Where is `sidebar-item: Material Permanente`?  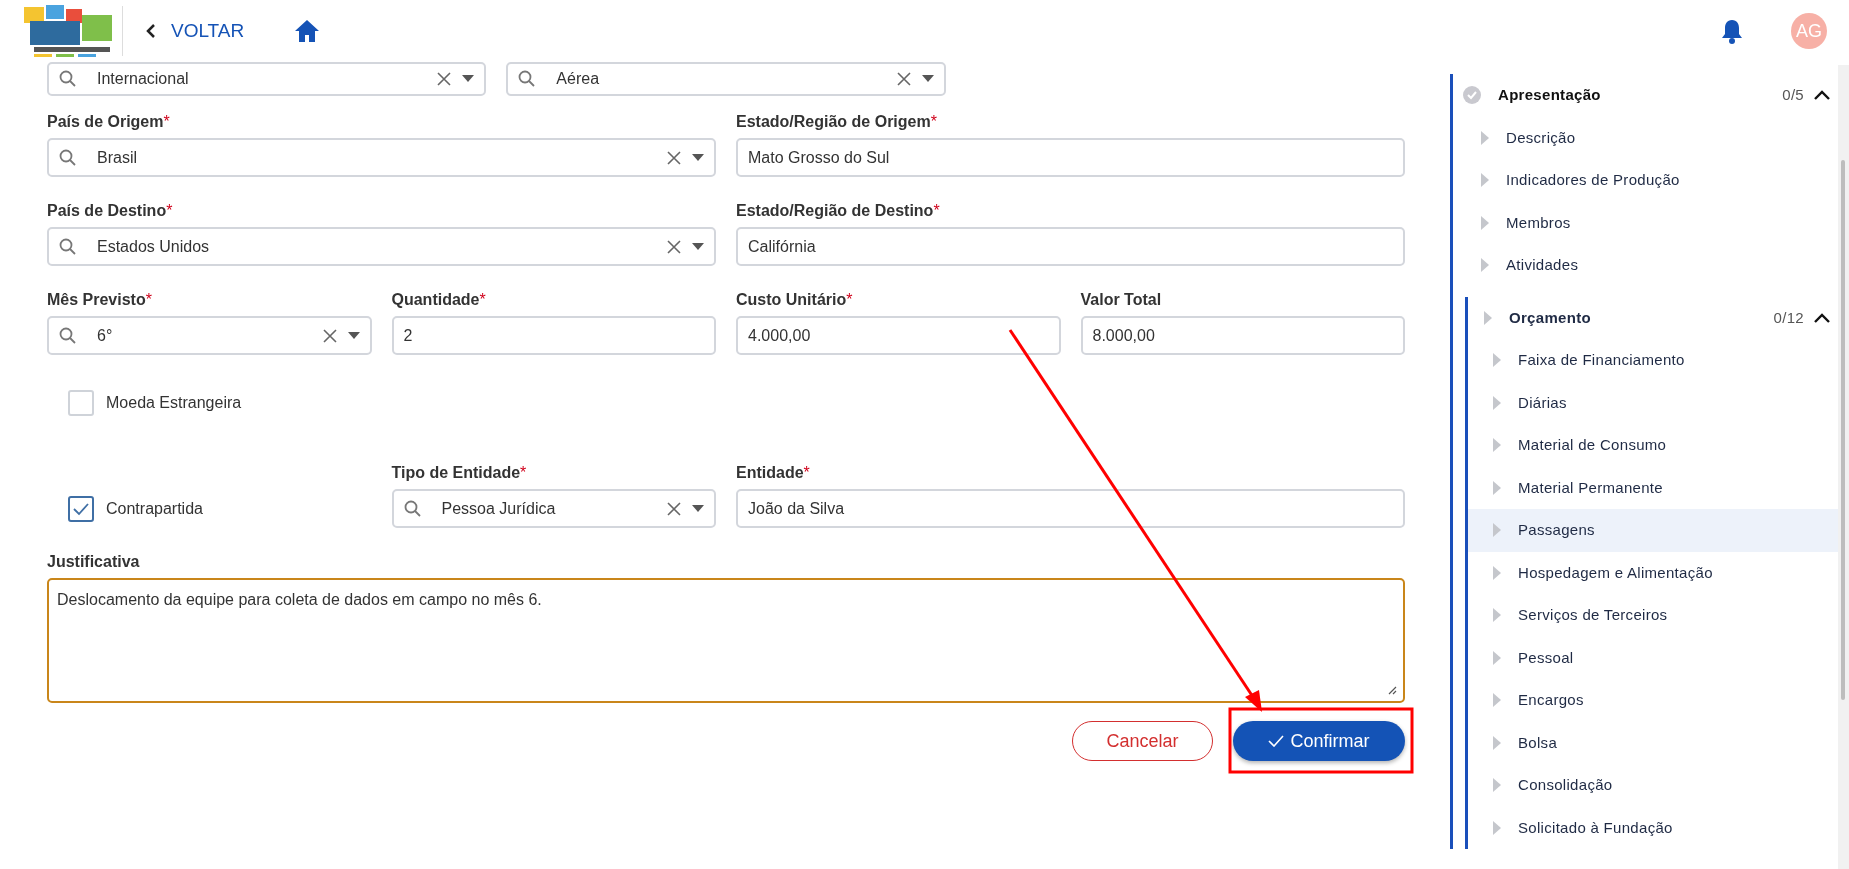
sidebar-item: Material Permanente is located at coordinates (1653, 487).